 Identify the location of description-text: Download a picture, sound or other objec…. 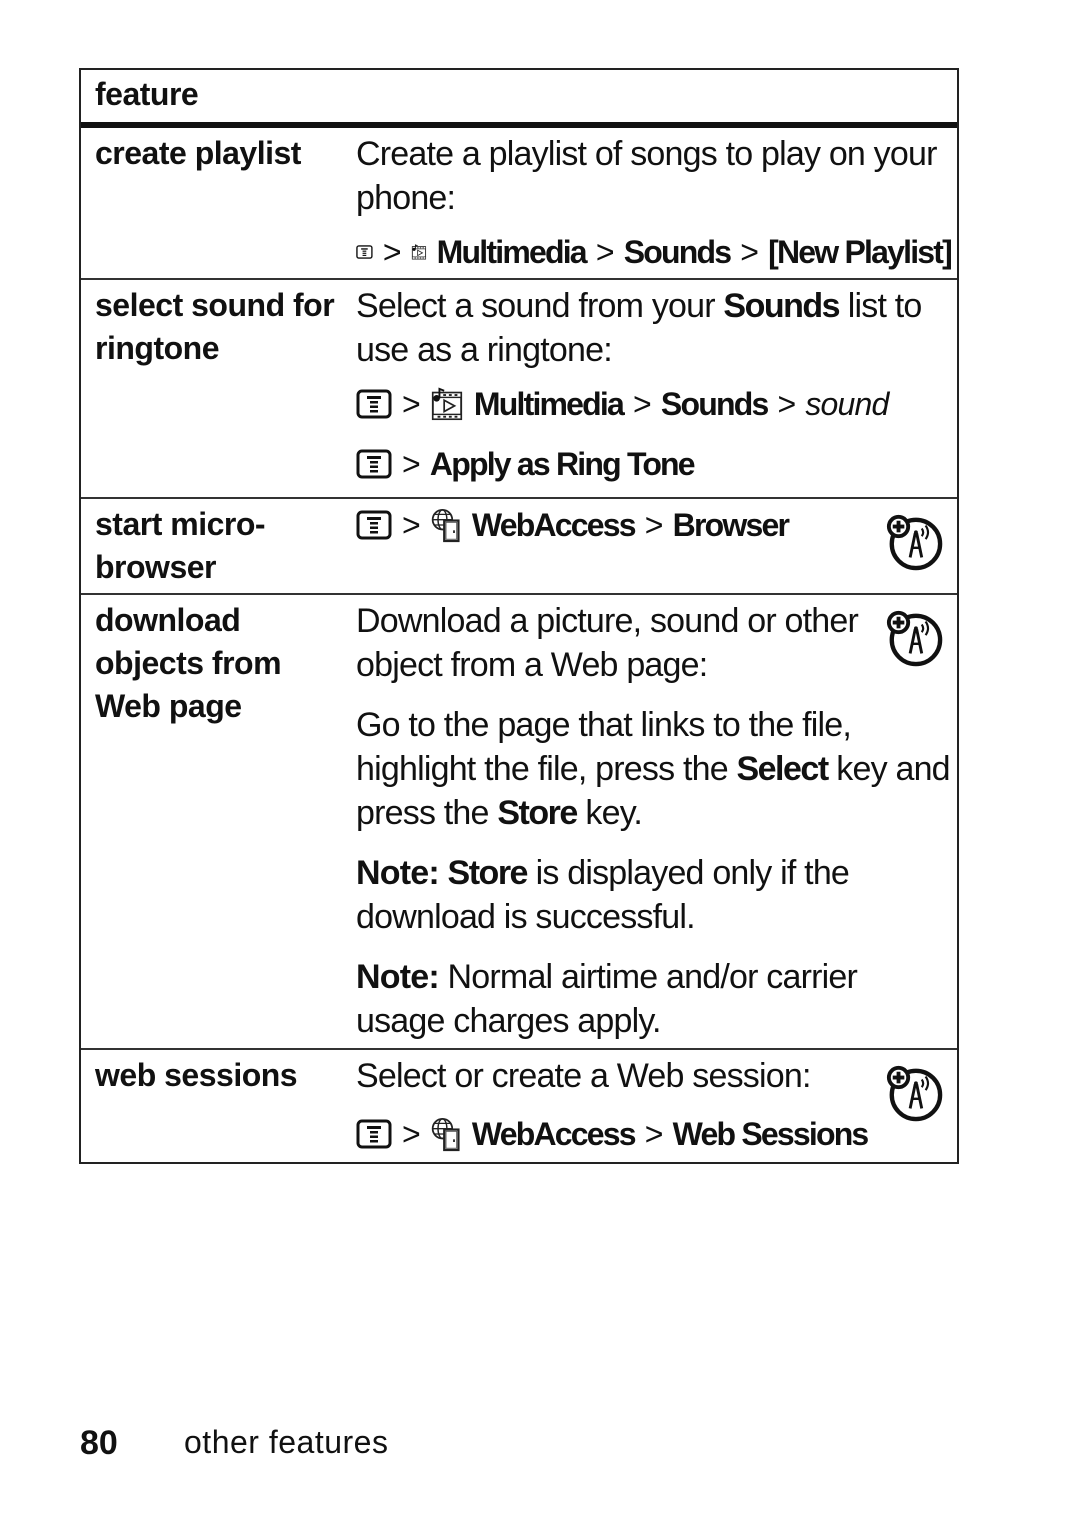
(607, 643).